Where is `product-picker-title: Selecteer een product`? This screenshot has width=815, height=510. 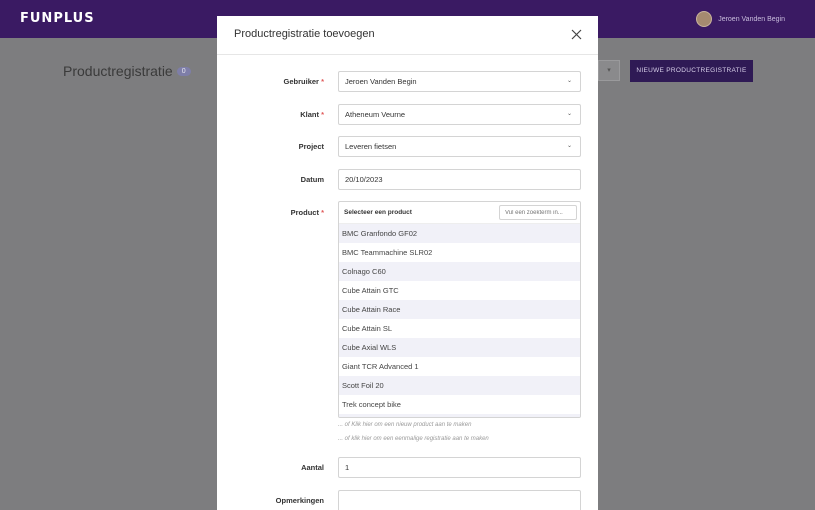 product-picker-title: Selecteer een product is located at coordinates (378, 212).